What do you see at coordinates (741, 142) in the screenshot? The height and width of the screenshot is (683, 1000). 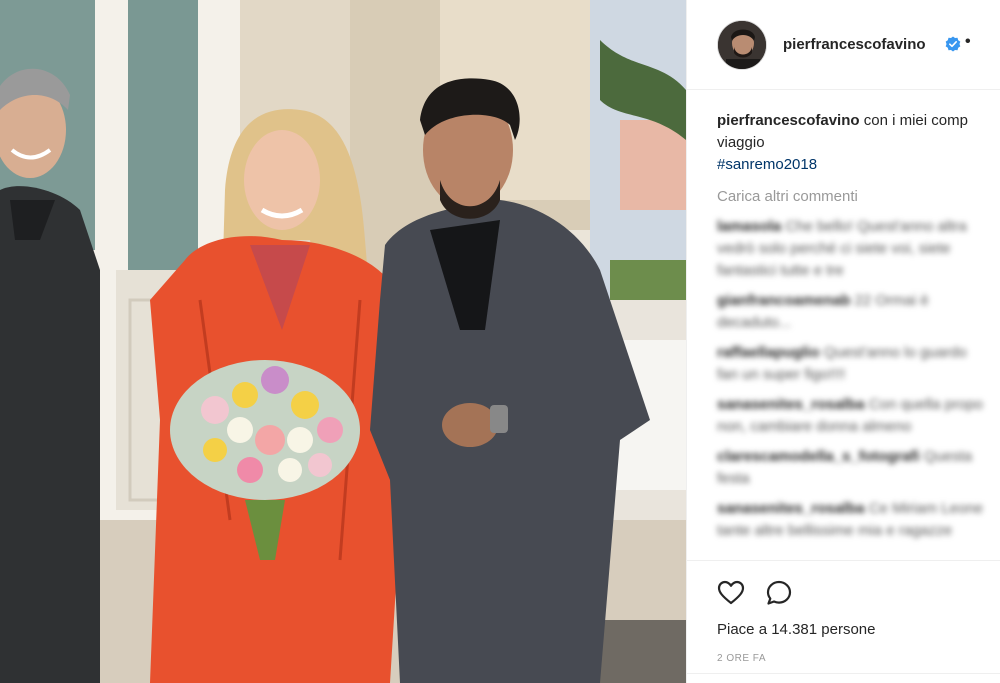 I see `caption-line-2: viaggio` at bounding box center [741, 142].